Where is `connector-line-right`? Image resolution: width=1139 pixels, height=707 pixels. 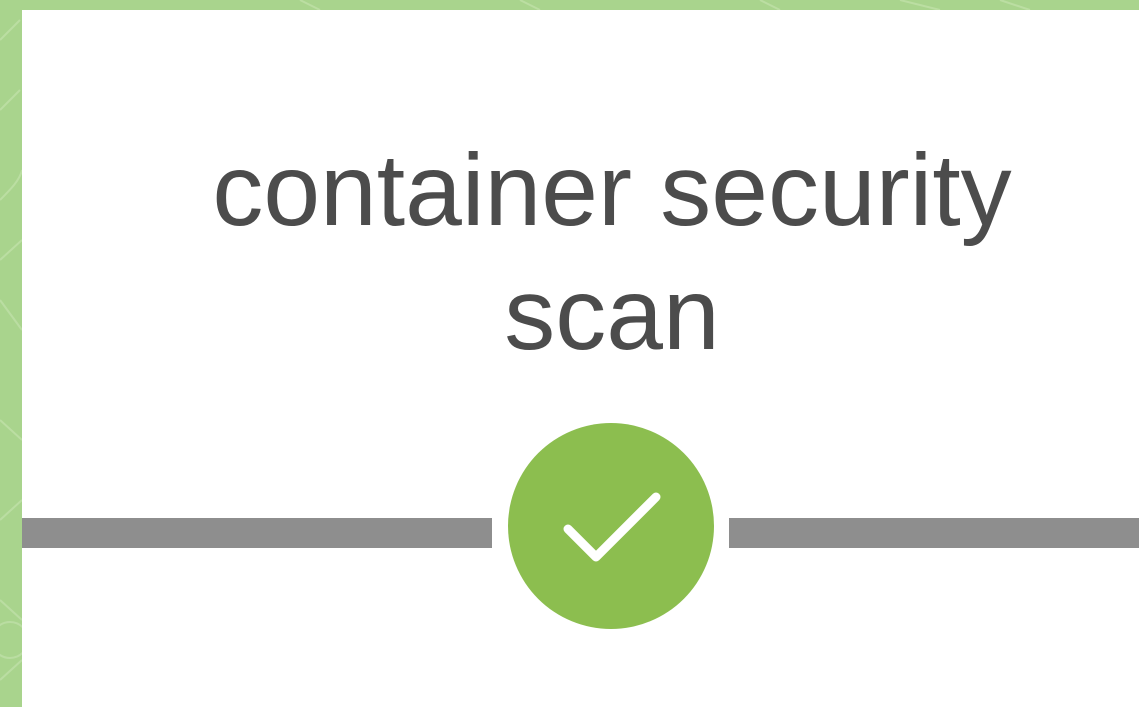
connector-line-right is located at coordinates (934, 533).